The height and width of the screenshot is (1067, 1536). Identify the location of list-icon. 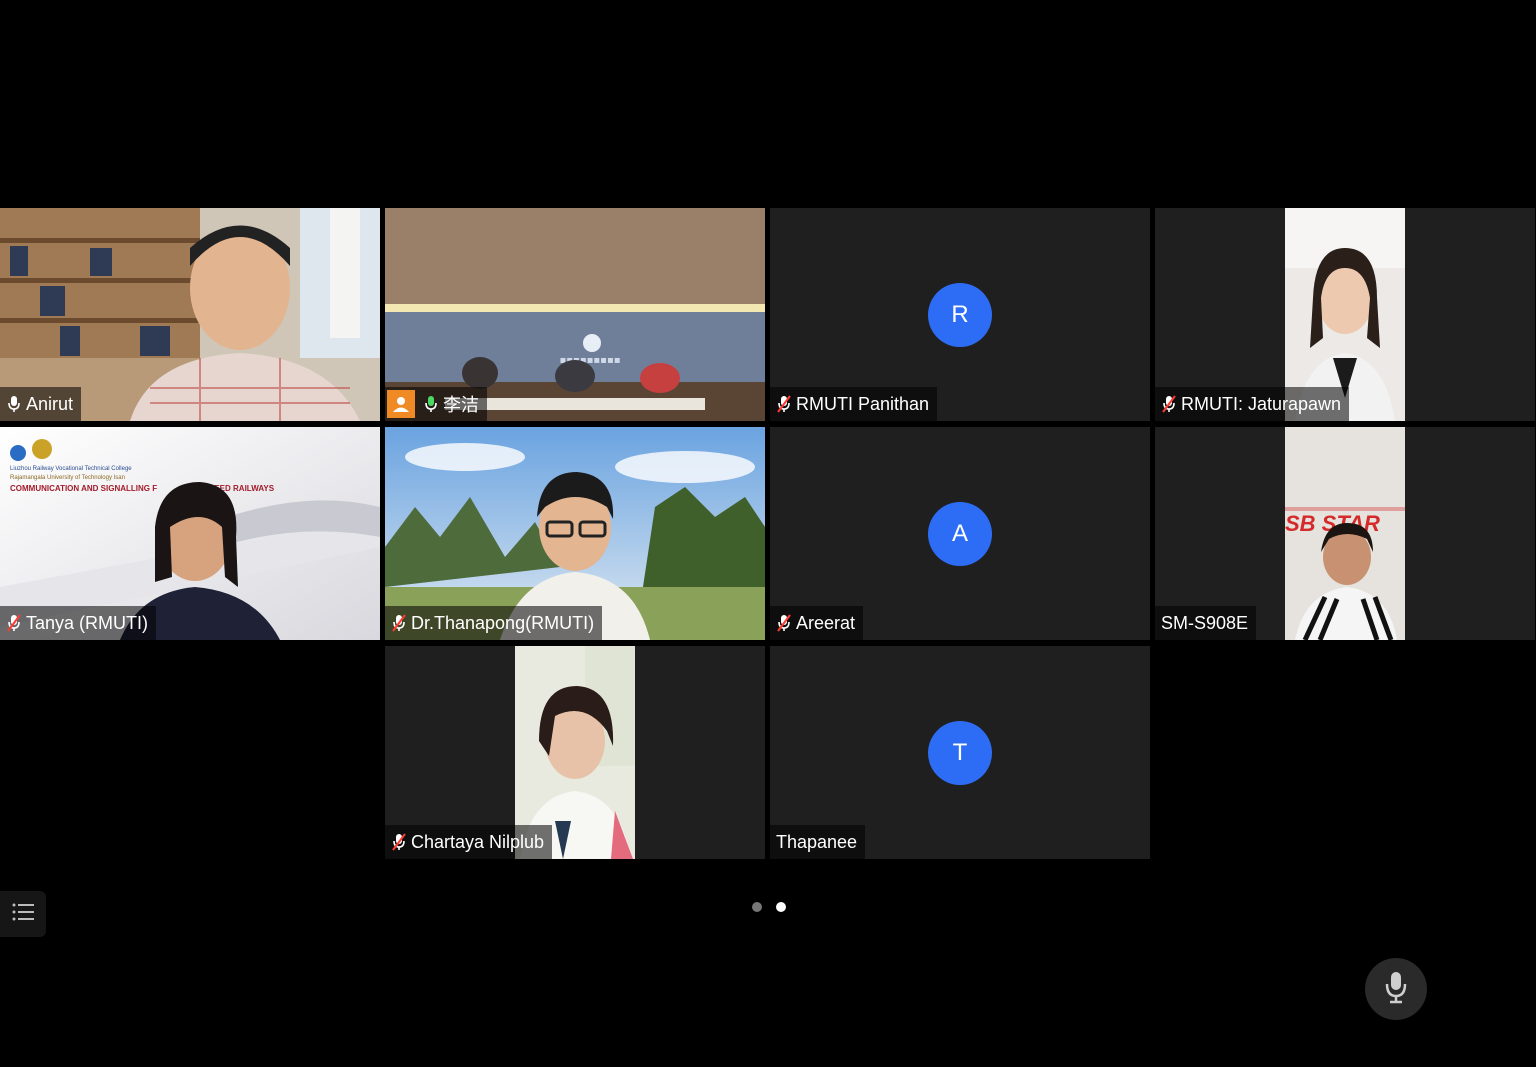
(23, 914).